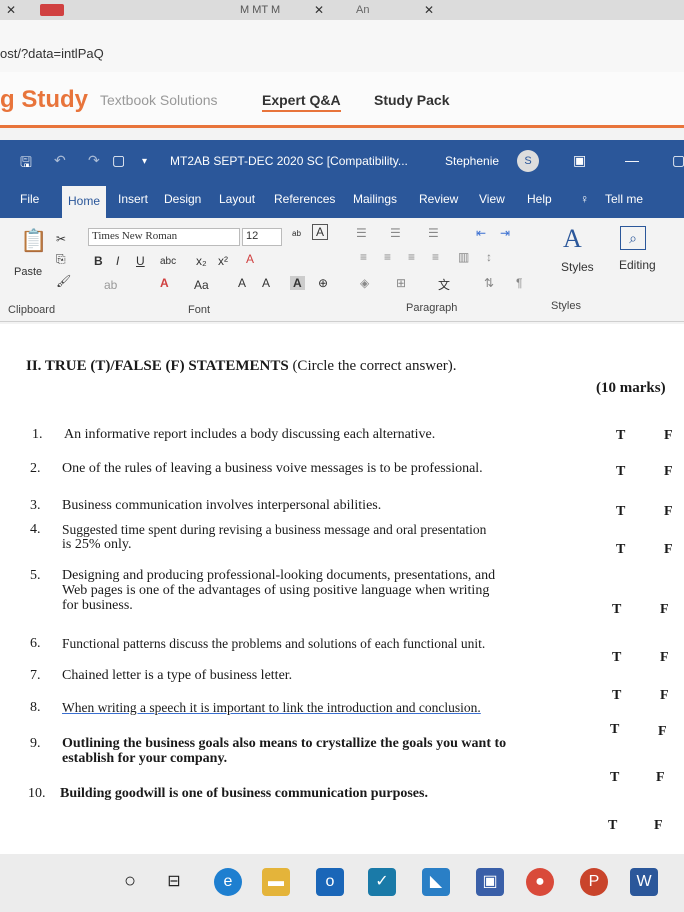  What do you see at coordinates (436, 882) in the screenshot?
I see `photos-icon: ◣` at bounding box center [436, 882].